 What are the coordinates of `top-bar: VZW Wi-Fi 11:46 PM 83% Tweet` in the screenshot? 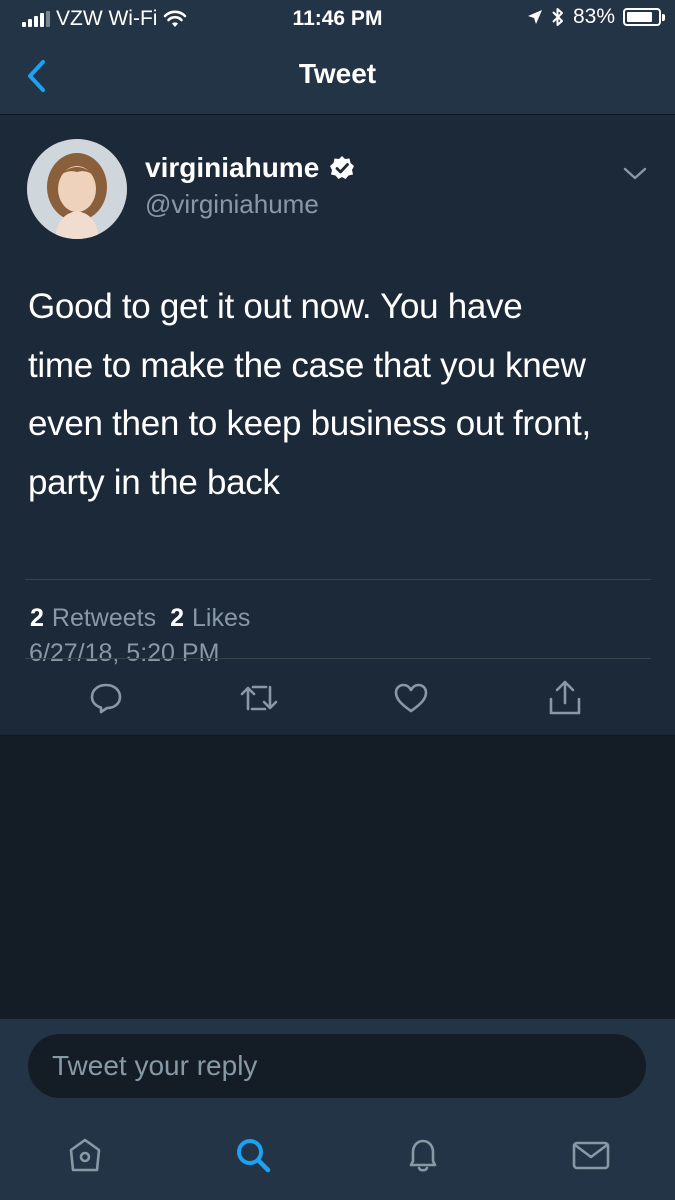 It's located at (337, 57).